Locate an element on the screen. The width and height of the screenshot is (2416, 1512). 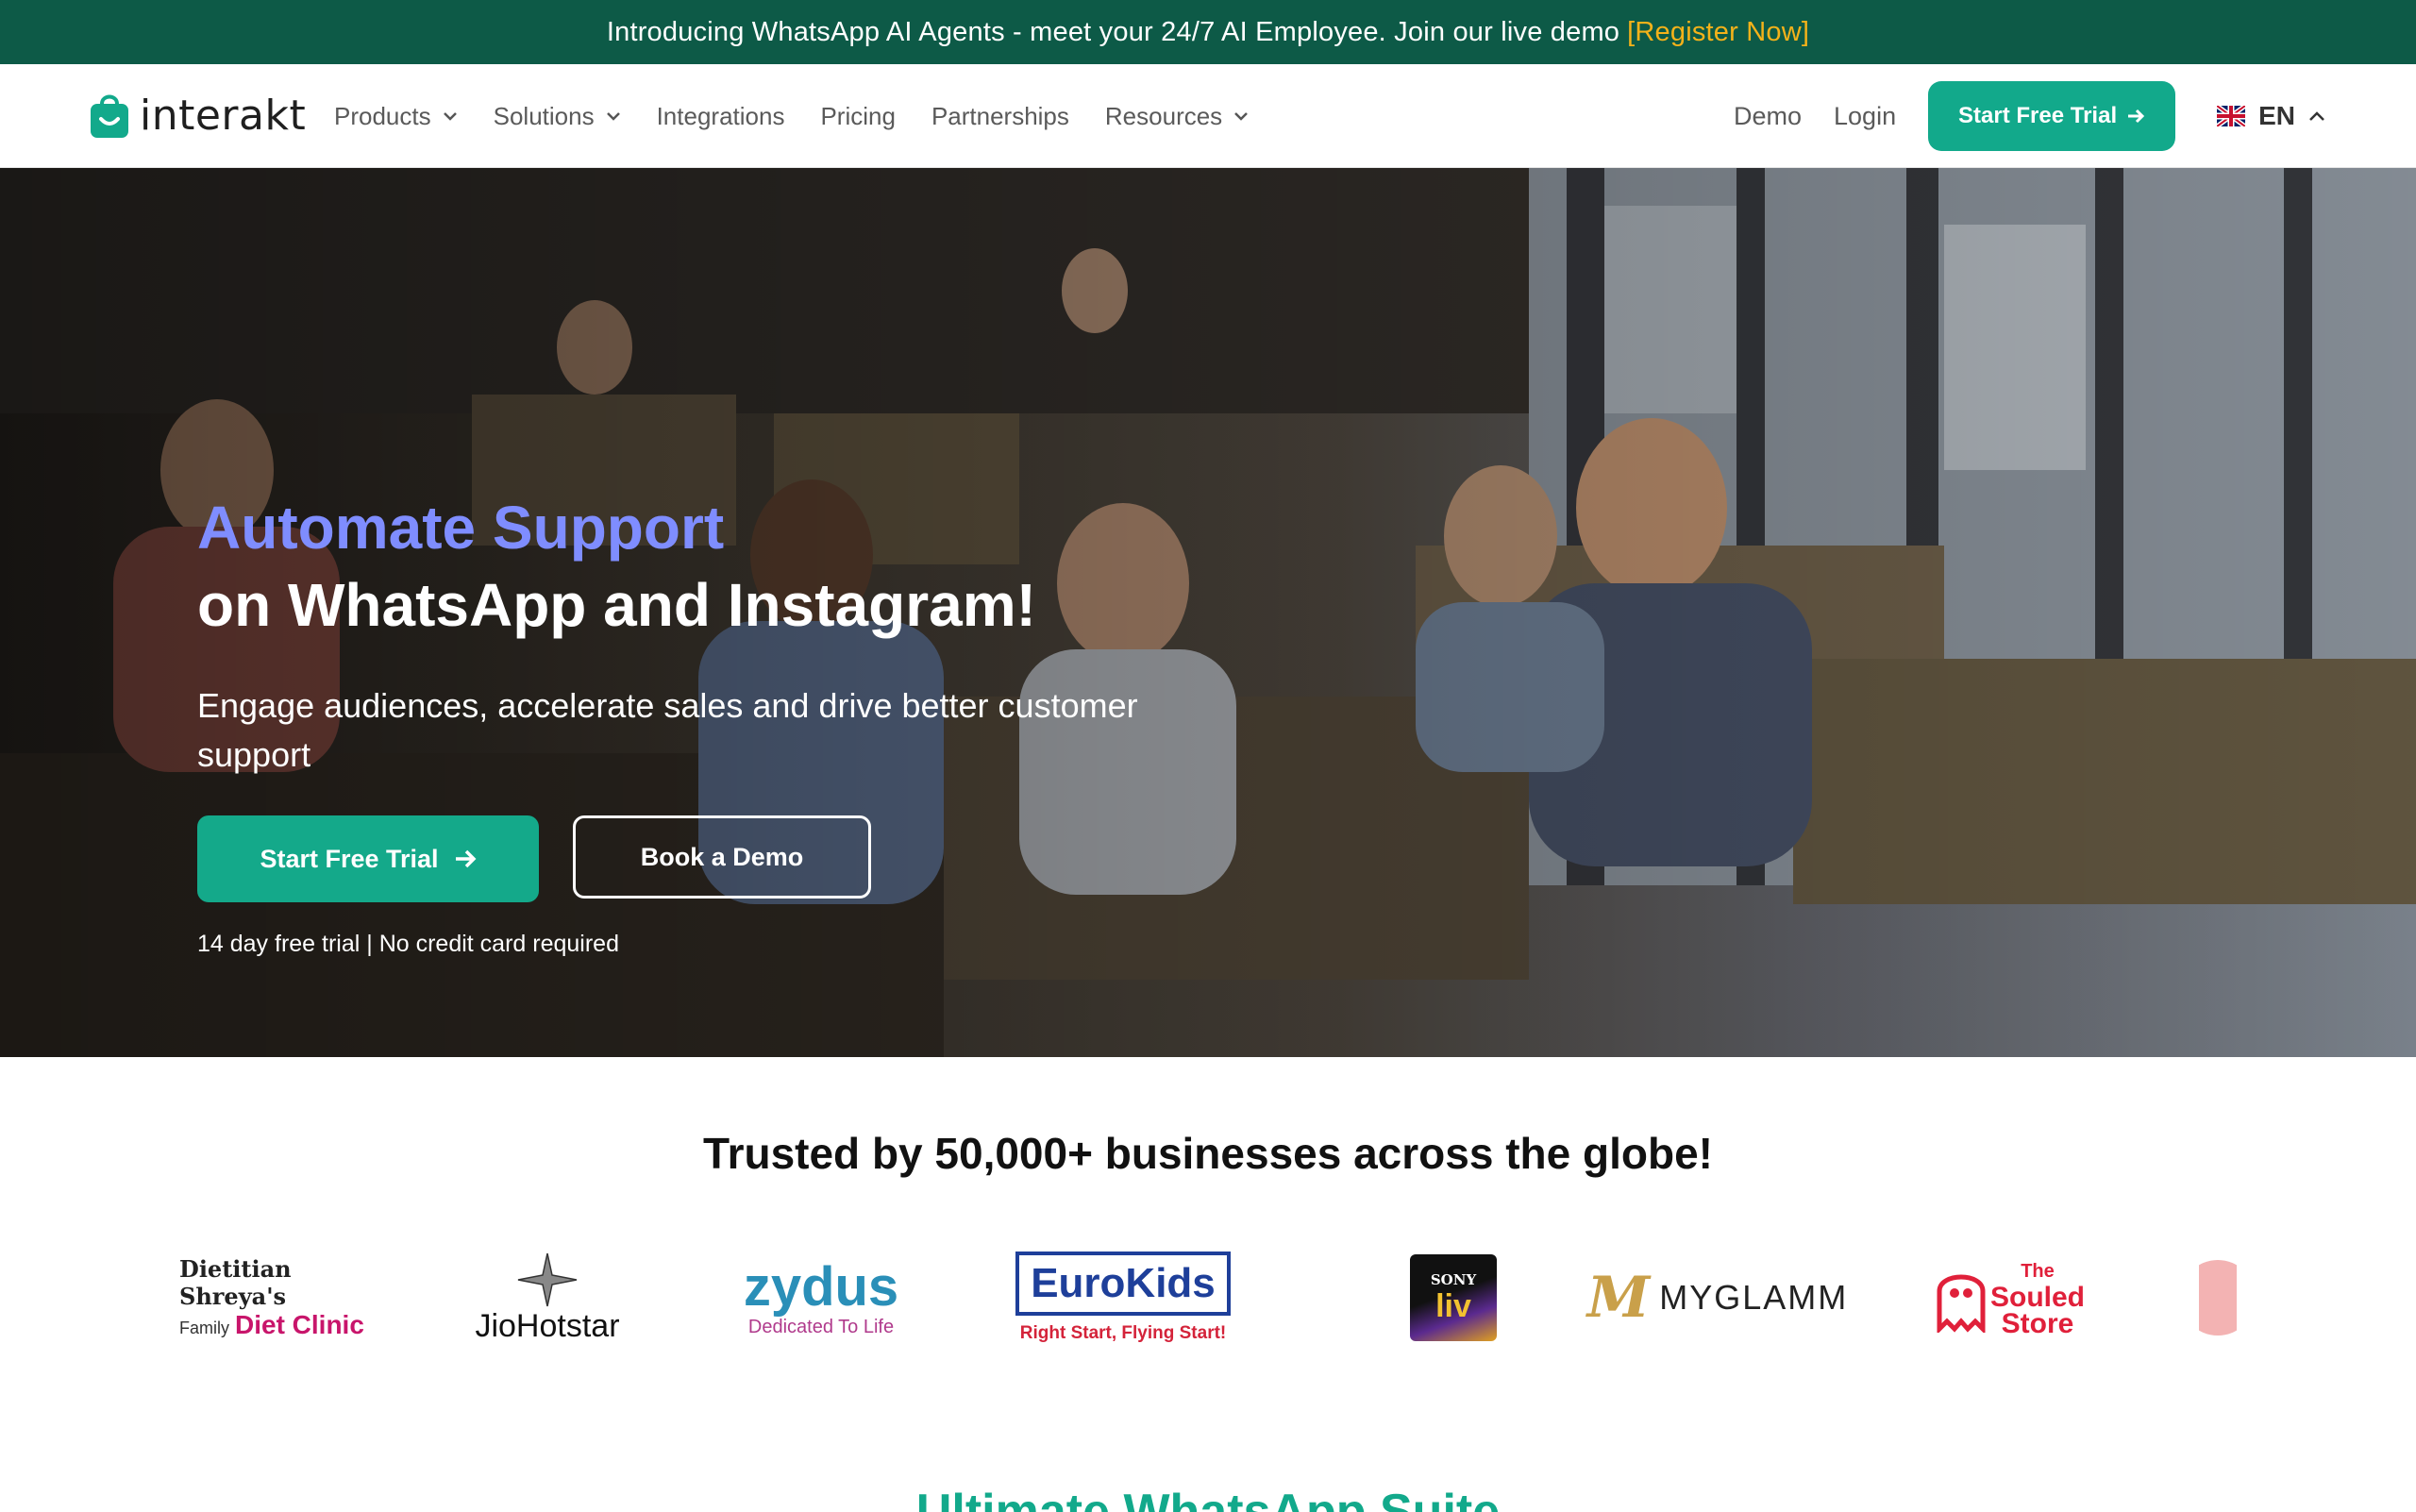
client-logo-souled-store: The Souled Store is located at coordinates (2011, 1297).